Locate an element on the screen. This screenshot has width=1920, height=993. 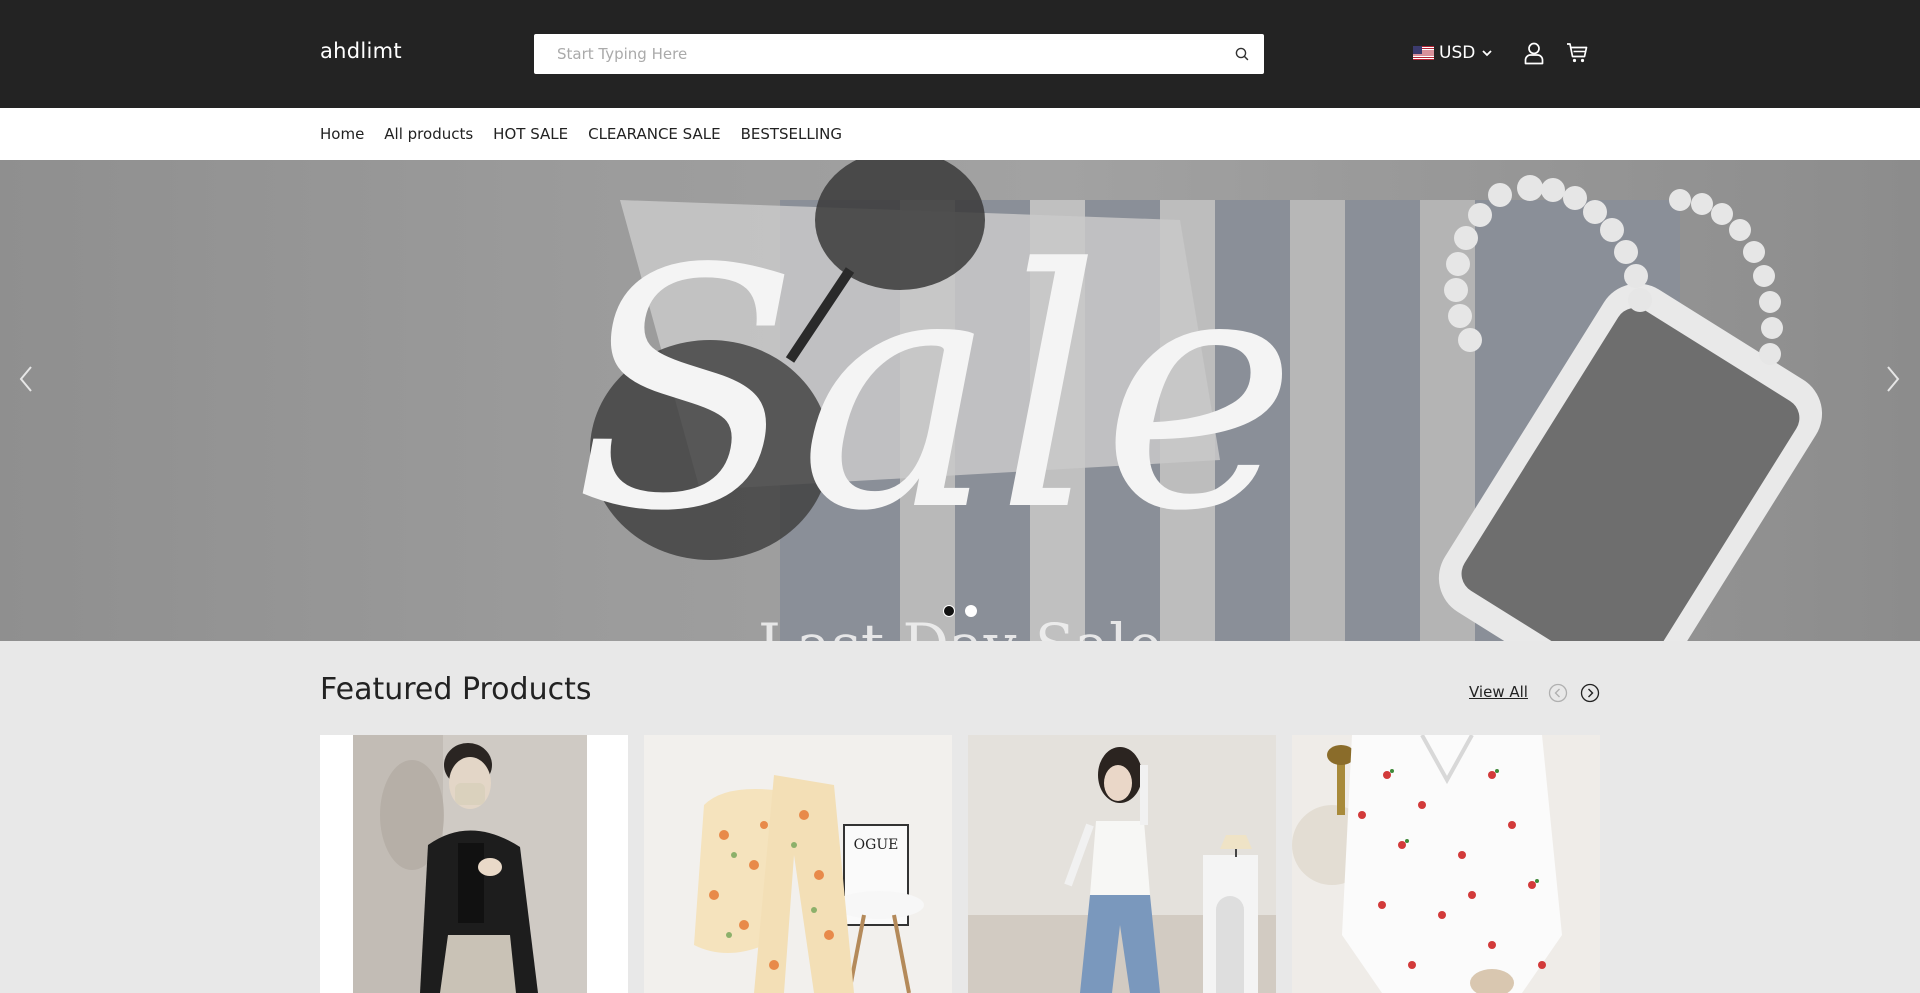
featured-products-title: Featured Products is located at coordinates (456, 689).